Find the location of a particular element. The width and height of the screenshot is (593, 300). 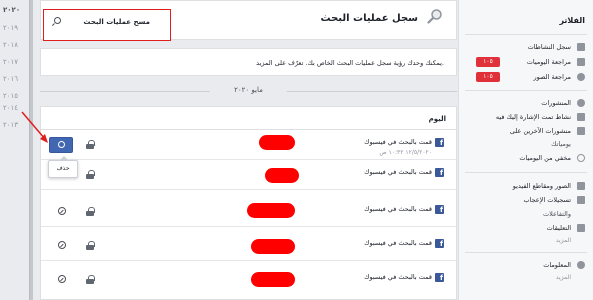

hidden-icon is located at coordinates (581, 158).